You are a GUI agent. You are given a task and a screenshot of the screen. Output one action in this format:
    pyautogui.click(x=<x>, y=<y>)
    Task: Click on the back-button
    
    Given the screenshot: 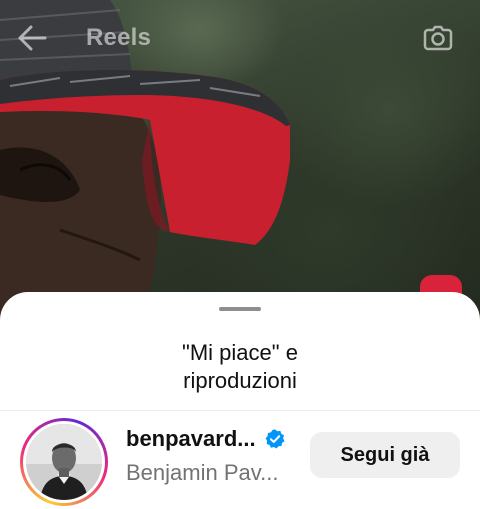 What is the action you would take?
    pyautogui.click(x=32, y=38)
    